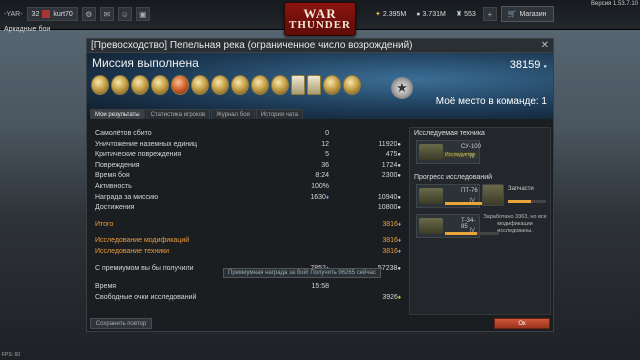 The image size is (640, 360). What do you see at coordinates (248, 287) in the screenshot?
I see `time-row: Время 15:58` at bounding box center [248, 287].